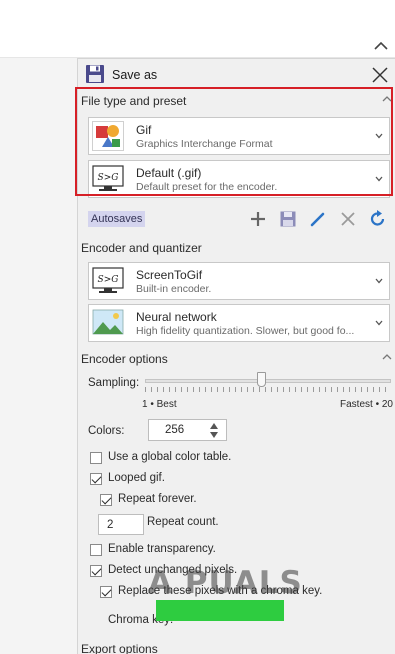  Describe the element at coordinates (173, 570) in the screenshot. I see `detect-unchanged-label: Detect unchanged pixels.` at that location.